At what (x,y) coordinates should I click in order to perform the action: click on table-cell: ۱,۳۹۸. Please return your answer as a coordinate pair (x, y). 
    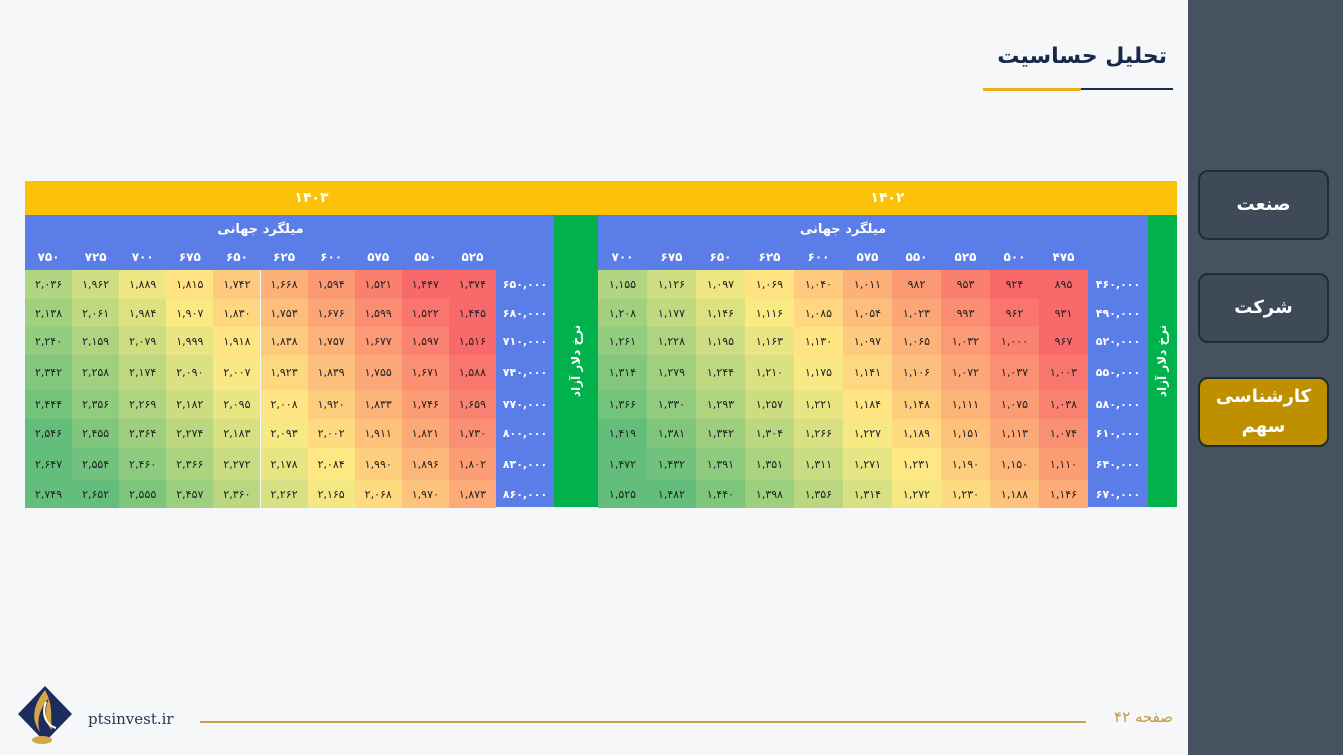
    Looking at the image, I should click on (769, 494).